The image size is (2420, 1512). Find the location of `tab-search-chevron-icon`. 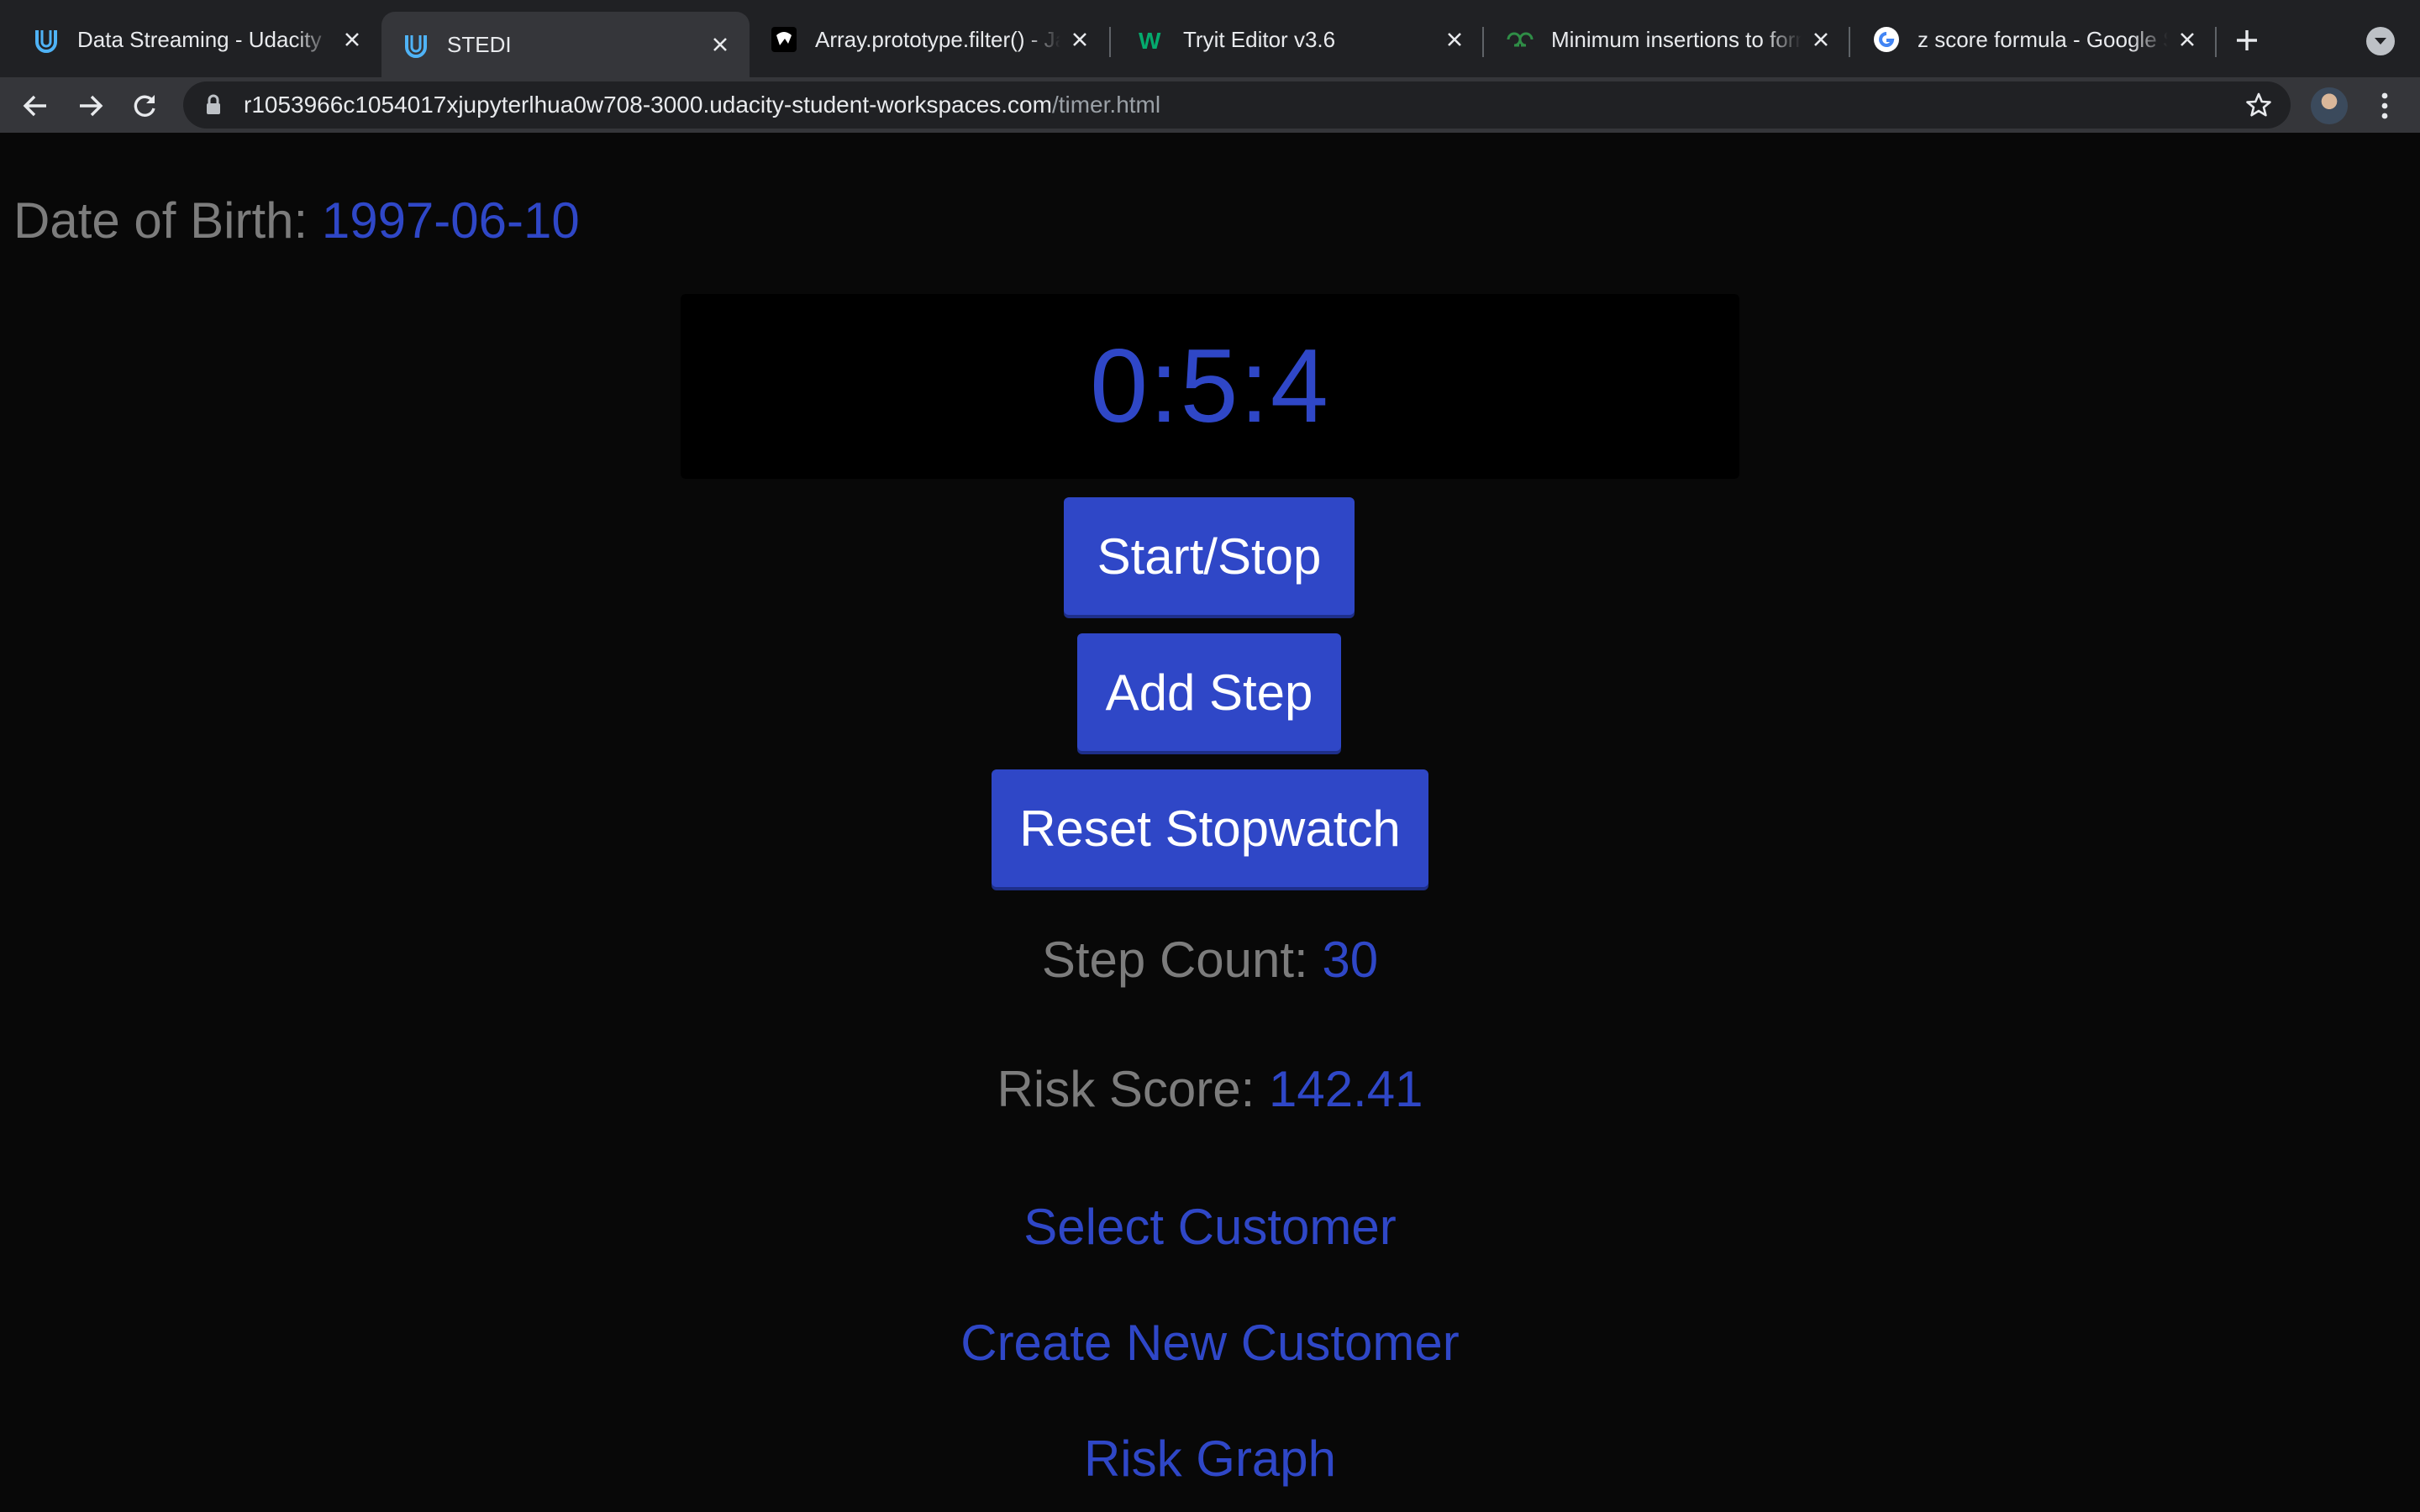

tab-search-chevron-icon is located at coordinates (2381, 41).